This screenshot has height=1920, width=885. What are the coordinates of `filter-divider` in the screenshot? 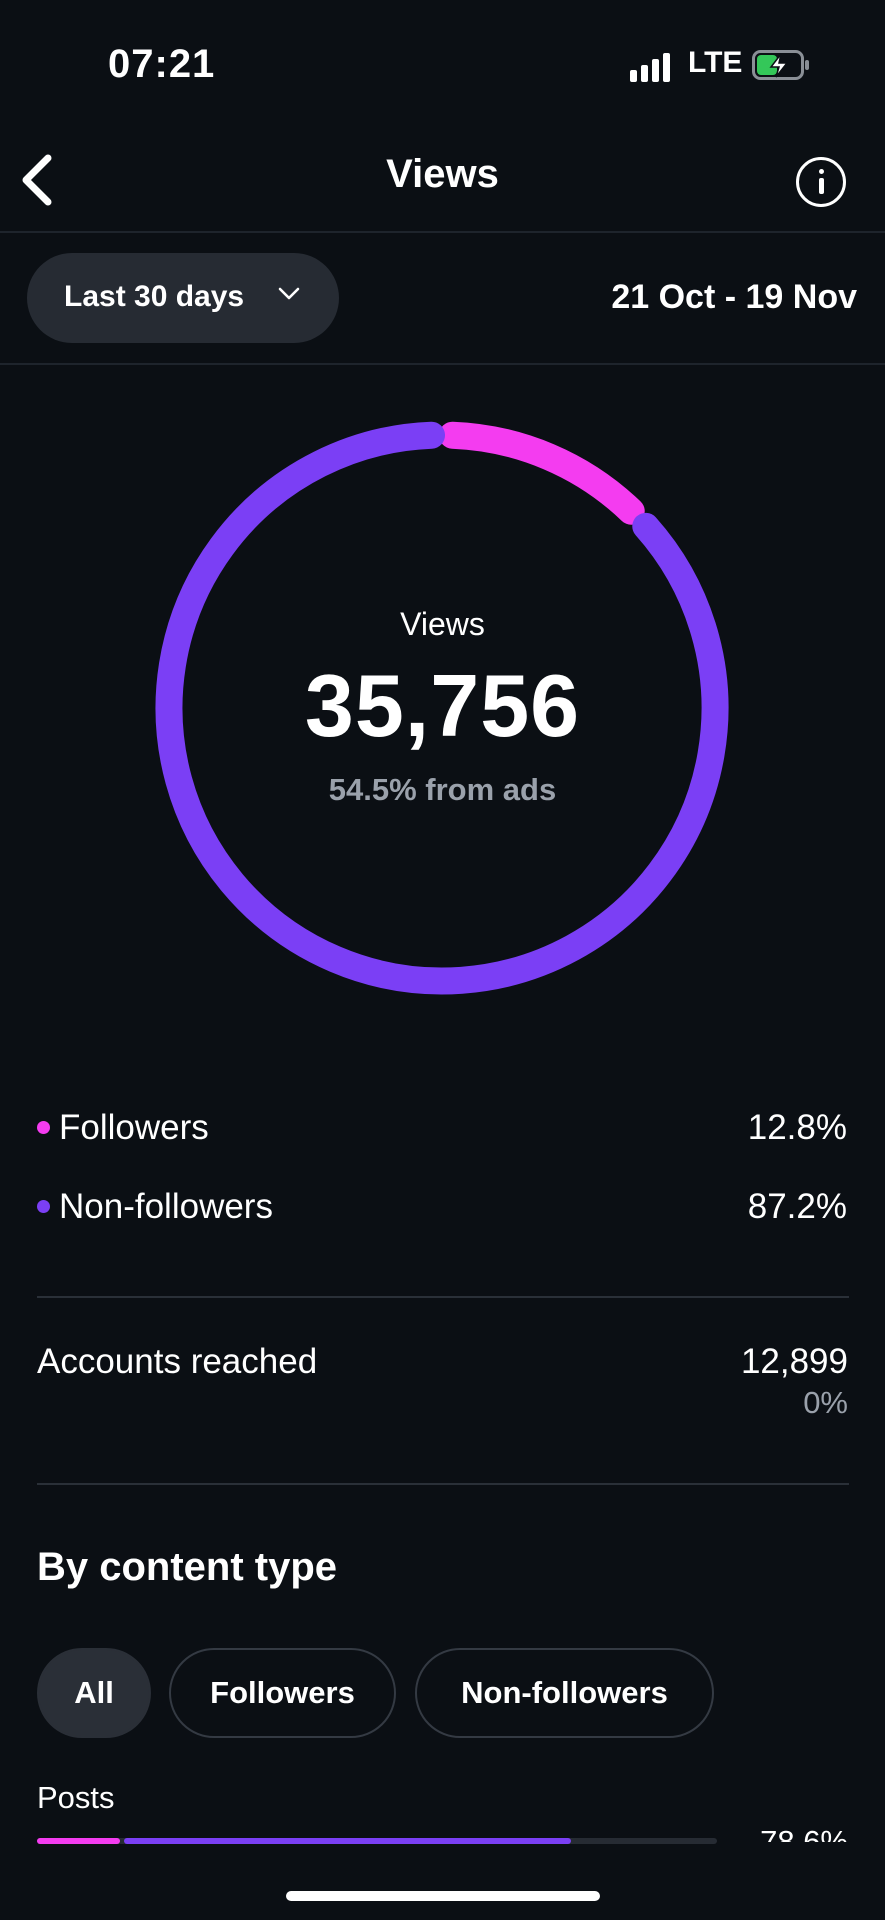 It's located at (442, 364).